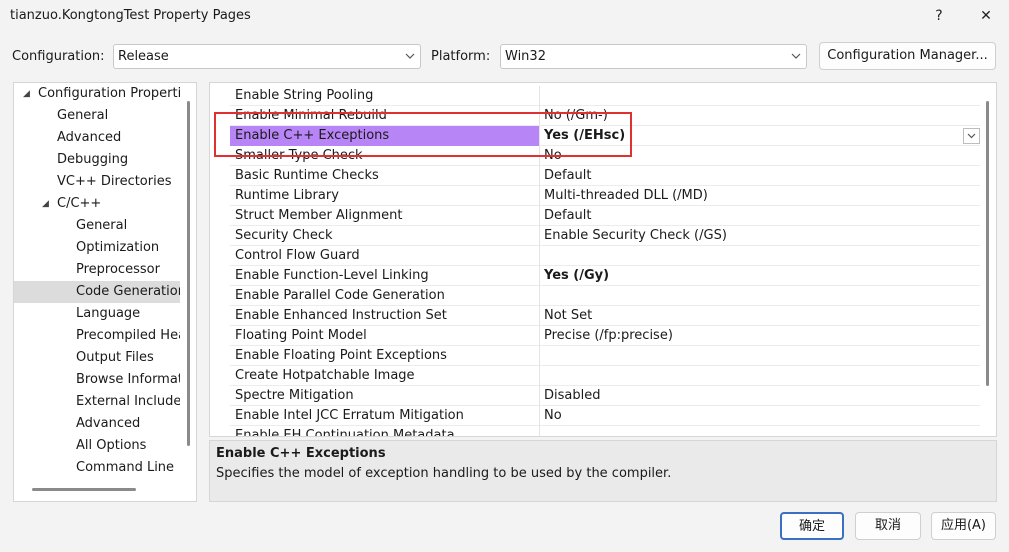 The height and width of the screenshot is (552, 1009). I want to click on close-button: ✕, so click(986, 16).